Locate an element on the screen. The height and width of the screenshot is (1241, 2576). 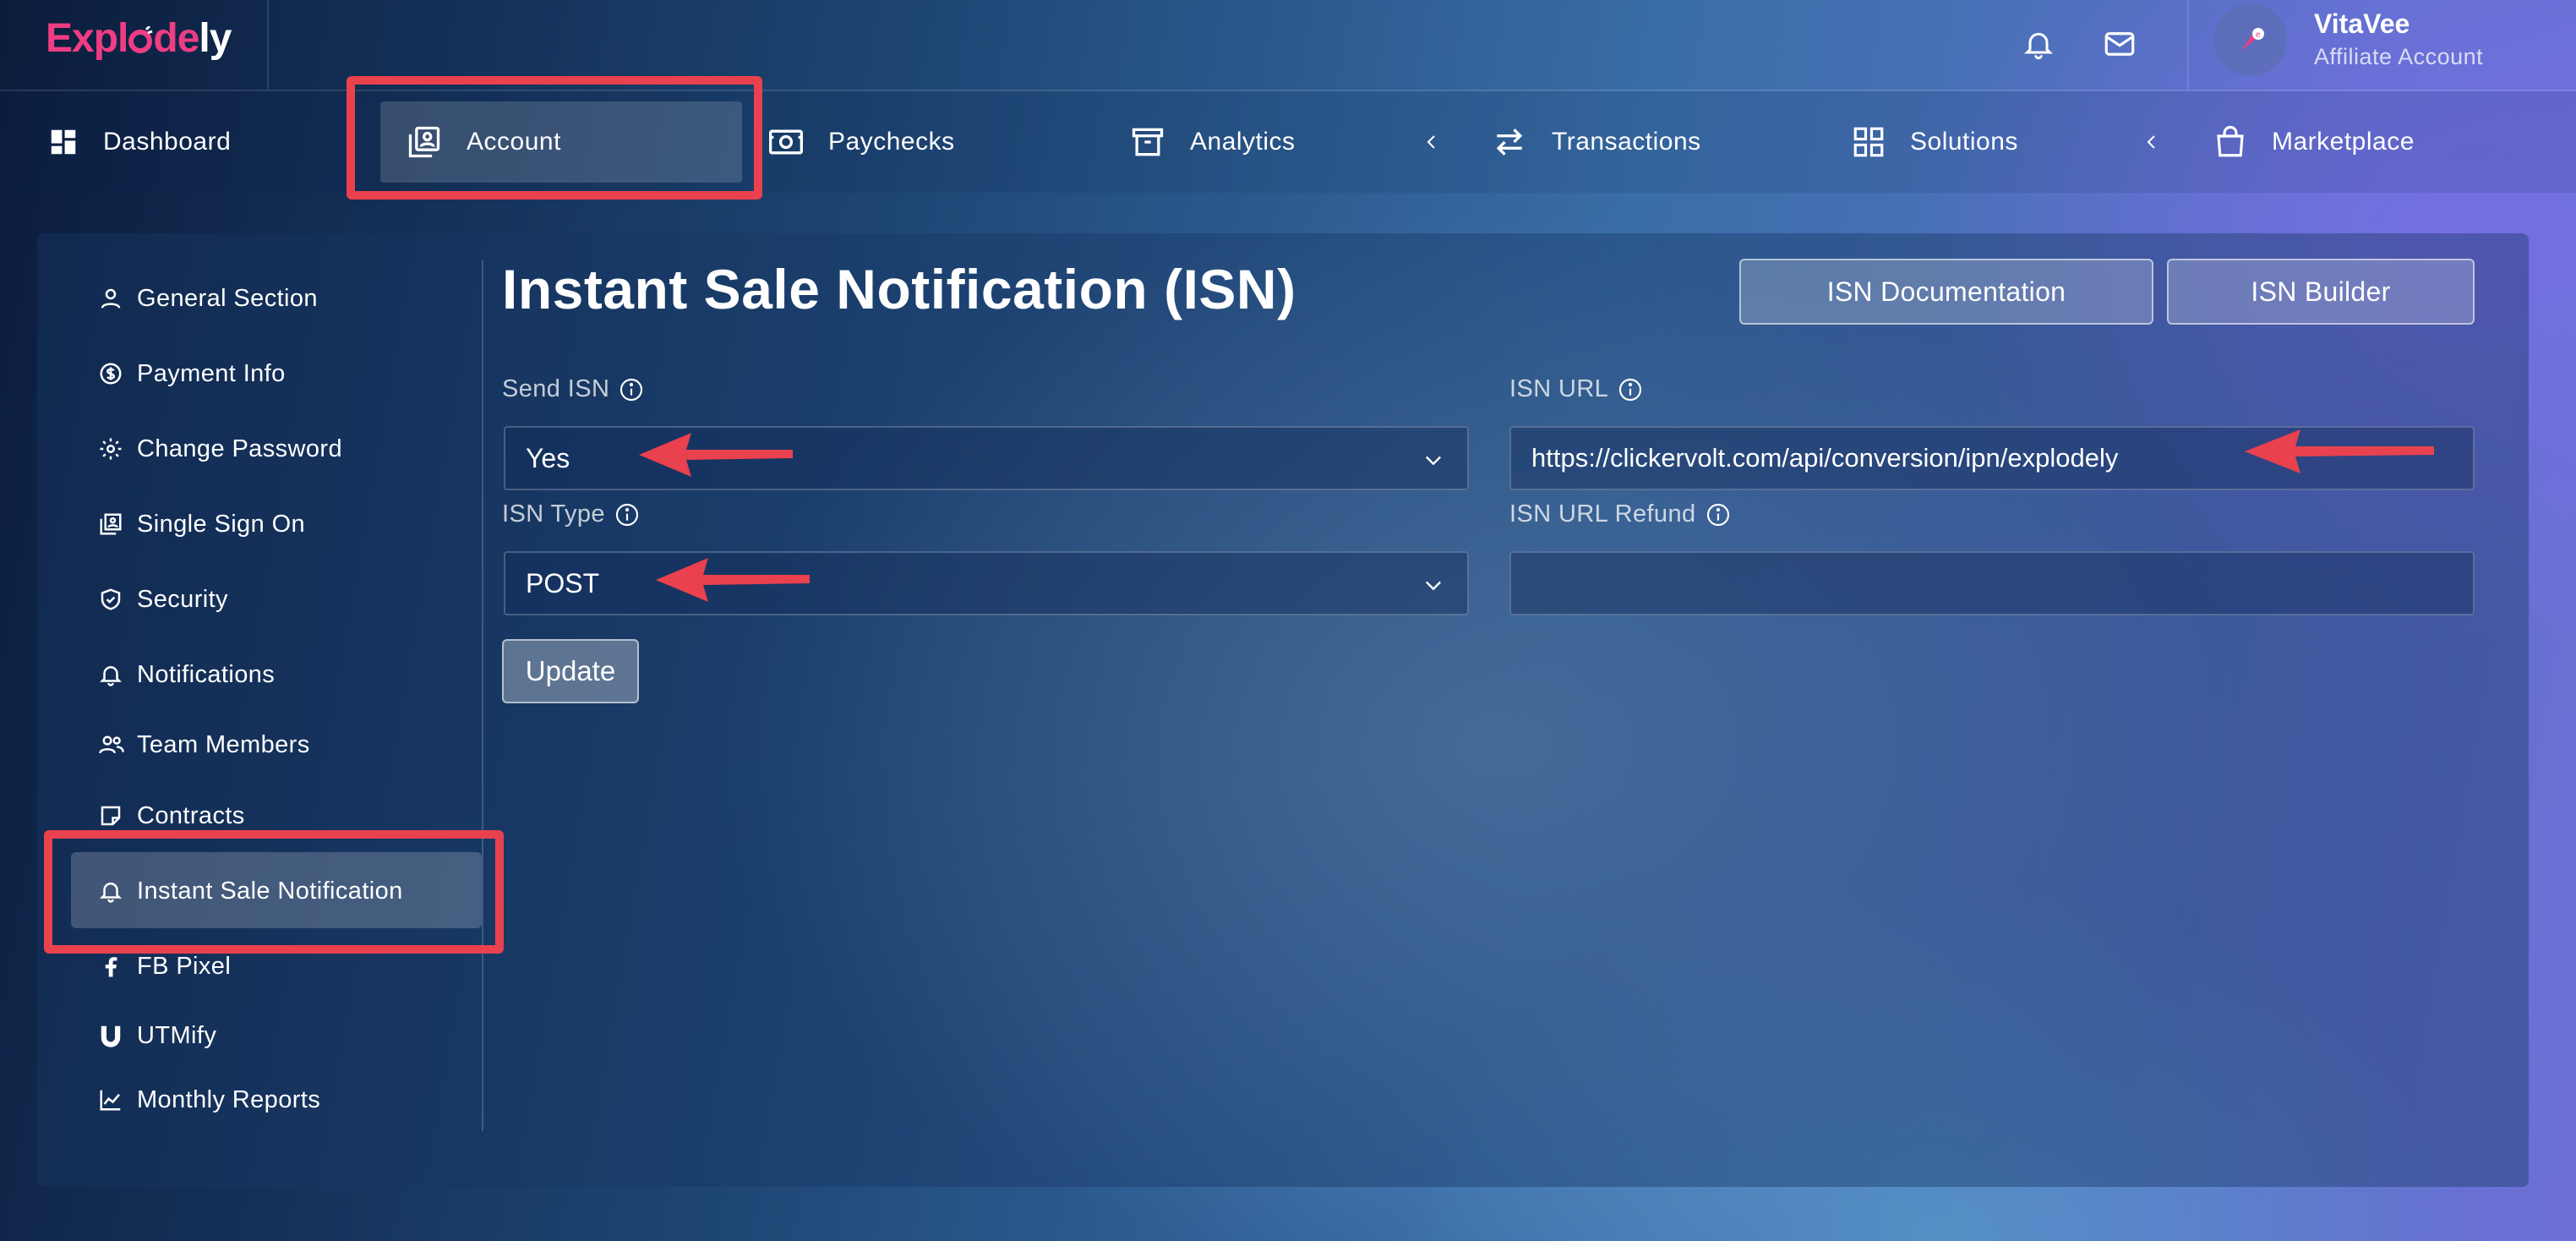
sidebar-item-security: Security is located at coordinates (163, 599).